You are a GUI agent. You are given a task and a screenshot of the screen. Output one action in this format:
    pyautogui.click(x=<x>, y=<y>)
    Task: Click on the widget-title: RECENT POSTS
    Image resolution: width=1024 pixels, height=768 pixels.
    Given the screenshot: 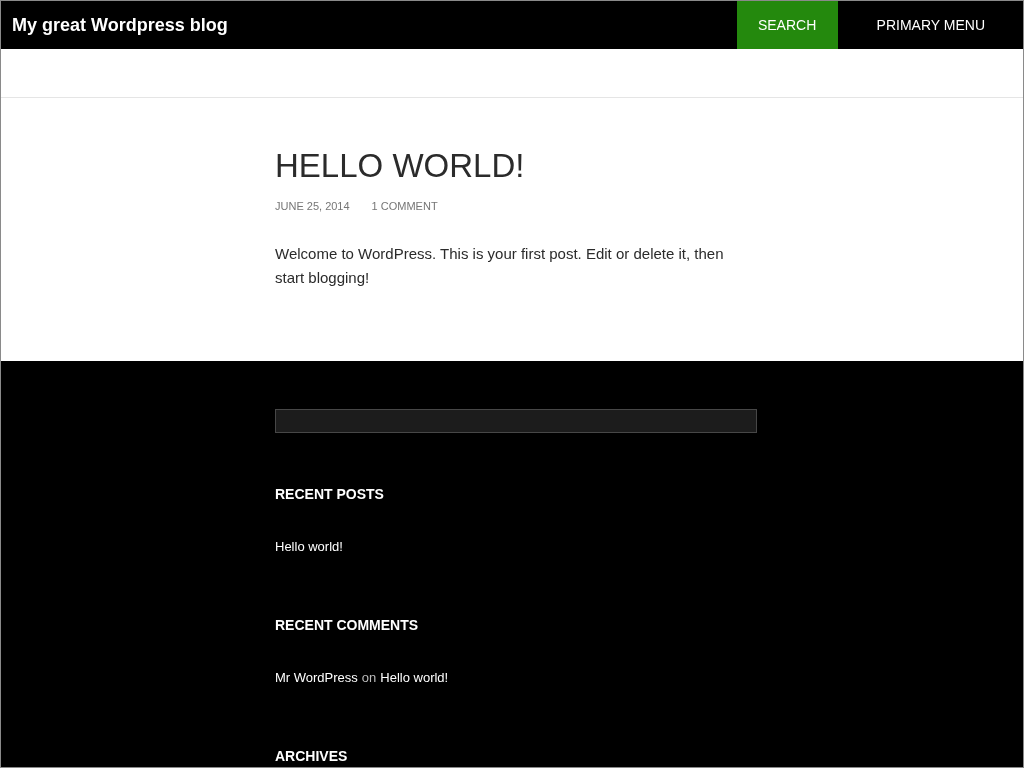 What is the action you would take?
    pyautogui.click(x=330, y=494)
    